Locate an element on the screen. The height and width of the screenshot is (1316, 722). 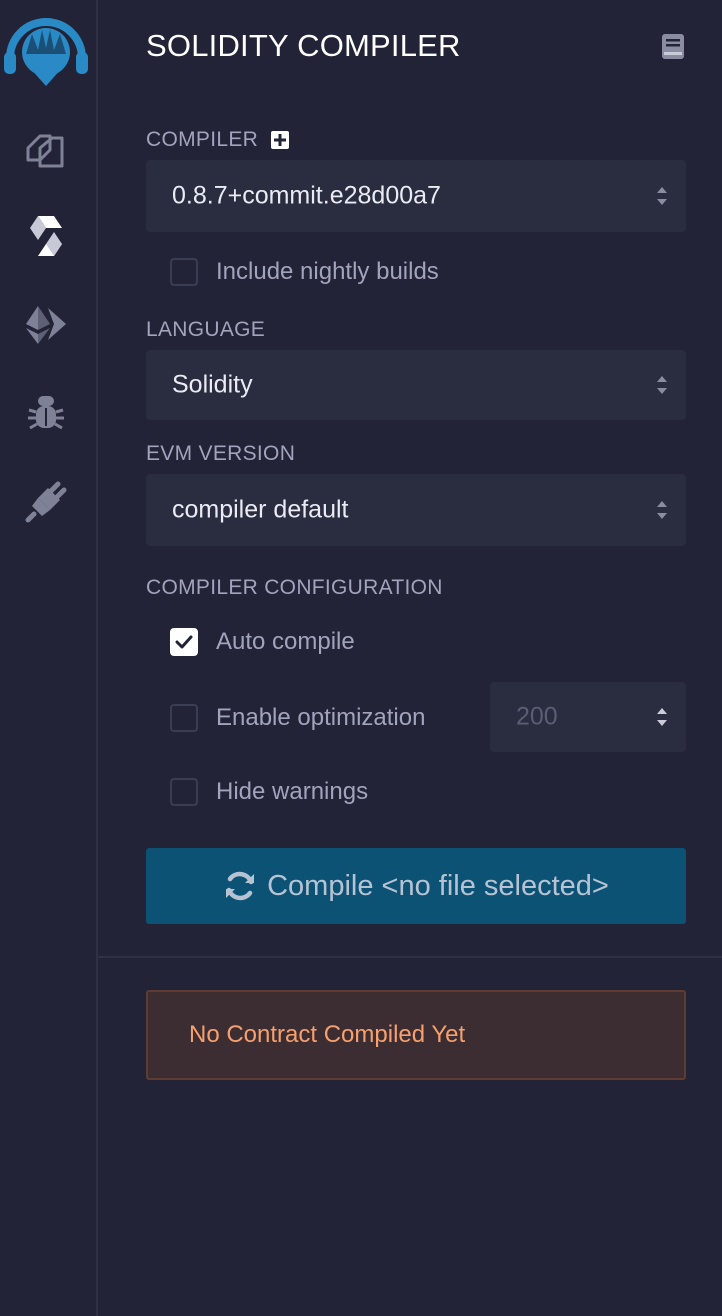
panel-title: SOLIDITY COMPILER is located at coordinates (303, 45).